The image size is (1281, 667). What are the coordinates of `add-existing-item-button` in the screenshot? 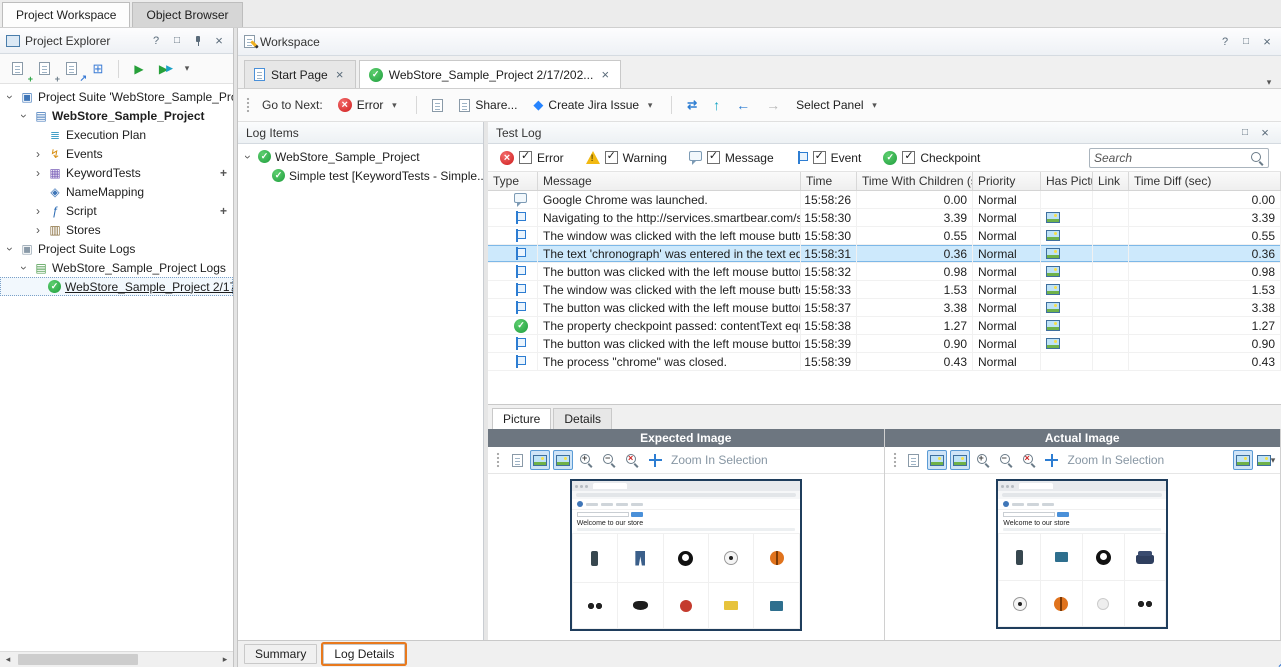 It's located at (44, 69).